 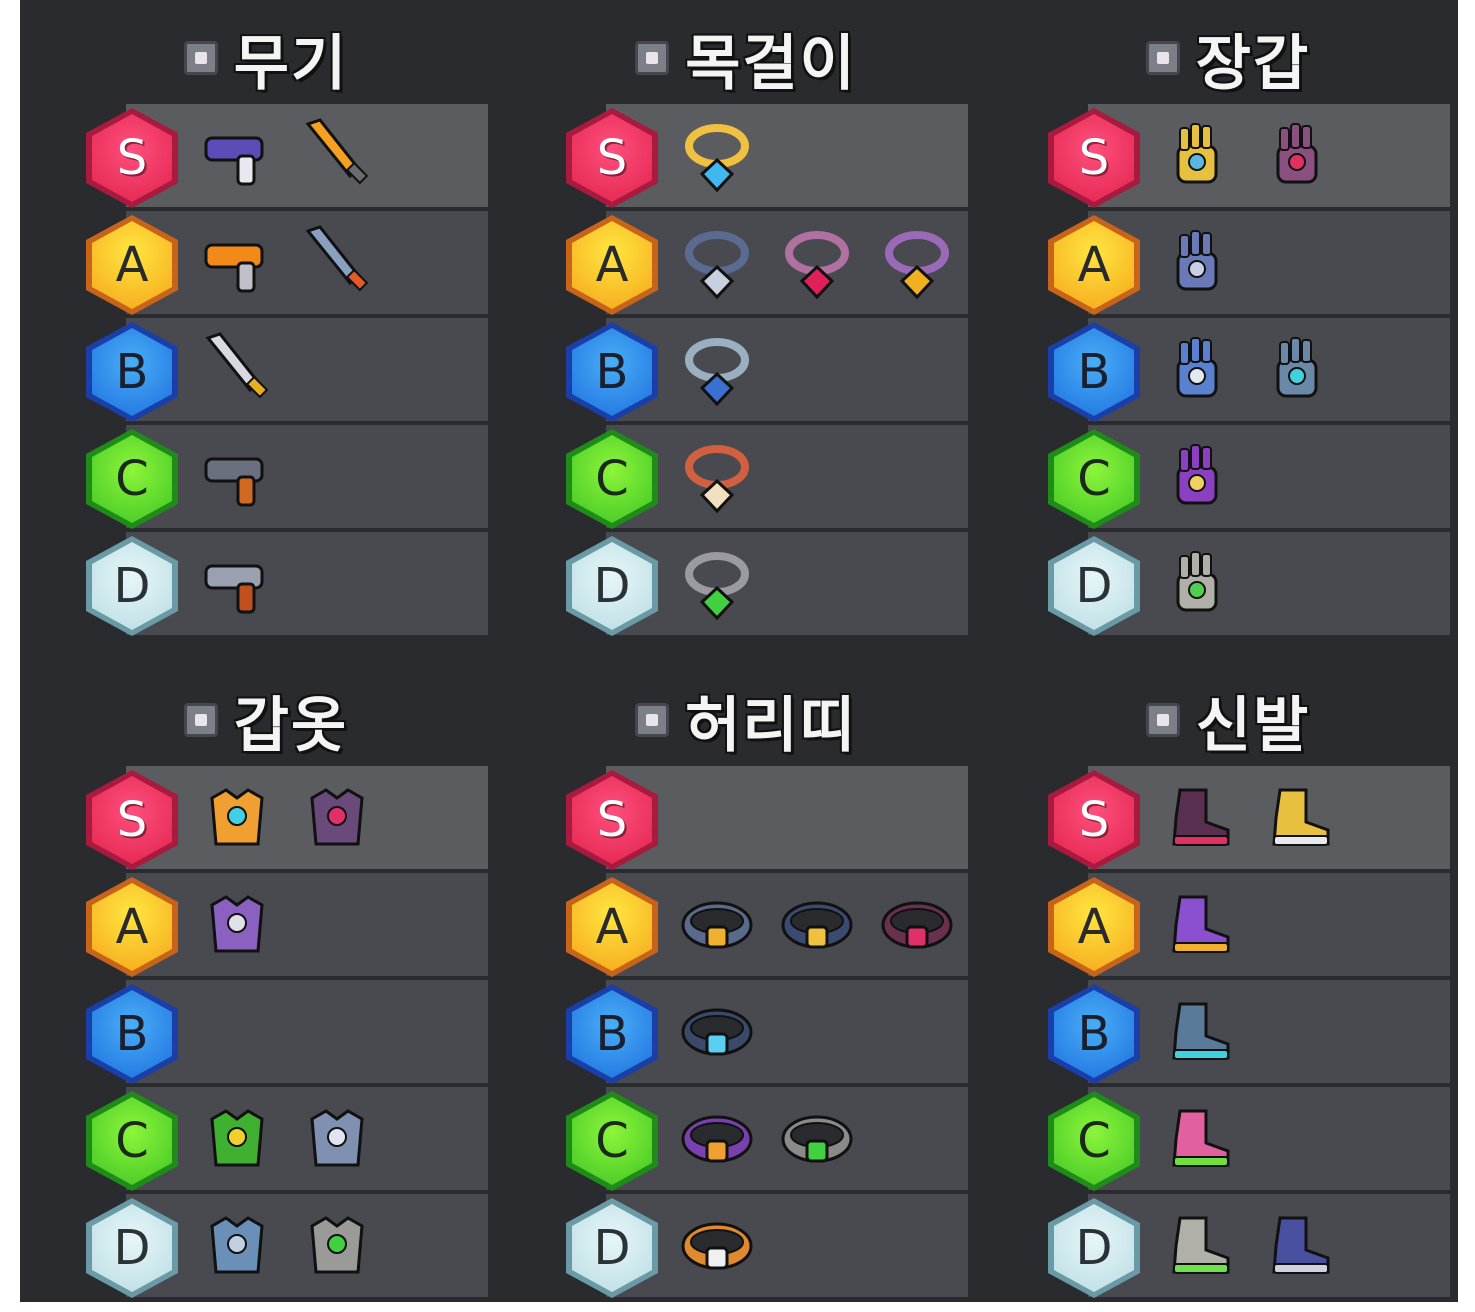 I want to click on category-header: 장갑, so click(x=1228, y=58).